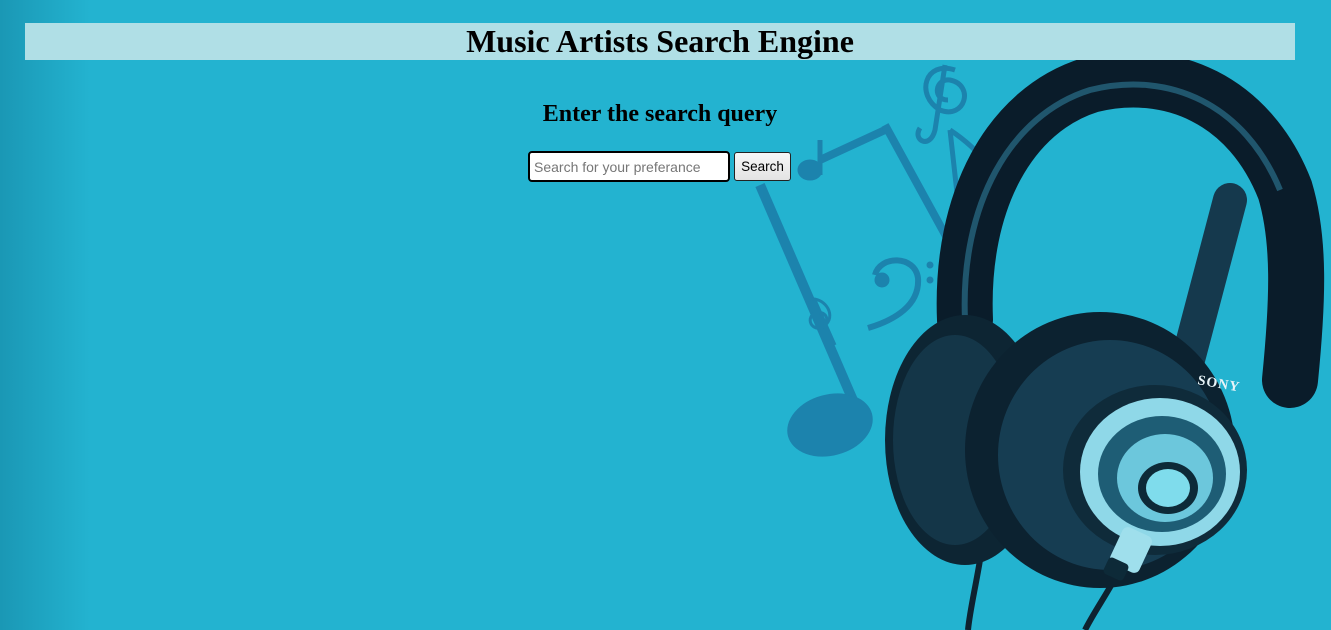 This screenshot has width=1331, height=630. Describe the element at coordinates (45, 315) in the screenshot. I see `background-shade` at that location.